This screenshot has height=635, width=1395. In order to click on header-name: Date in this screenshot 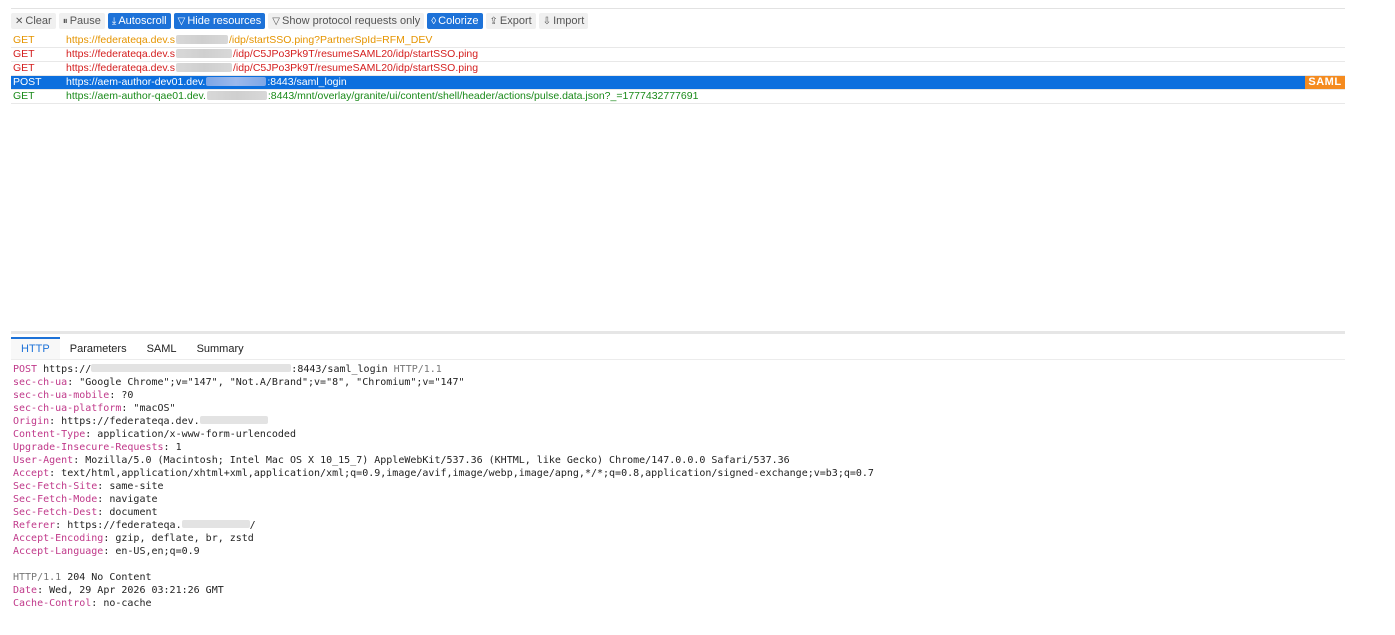, I will do `click(25, 590)`.